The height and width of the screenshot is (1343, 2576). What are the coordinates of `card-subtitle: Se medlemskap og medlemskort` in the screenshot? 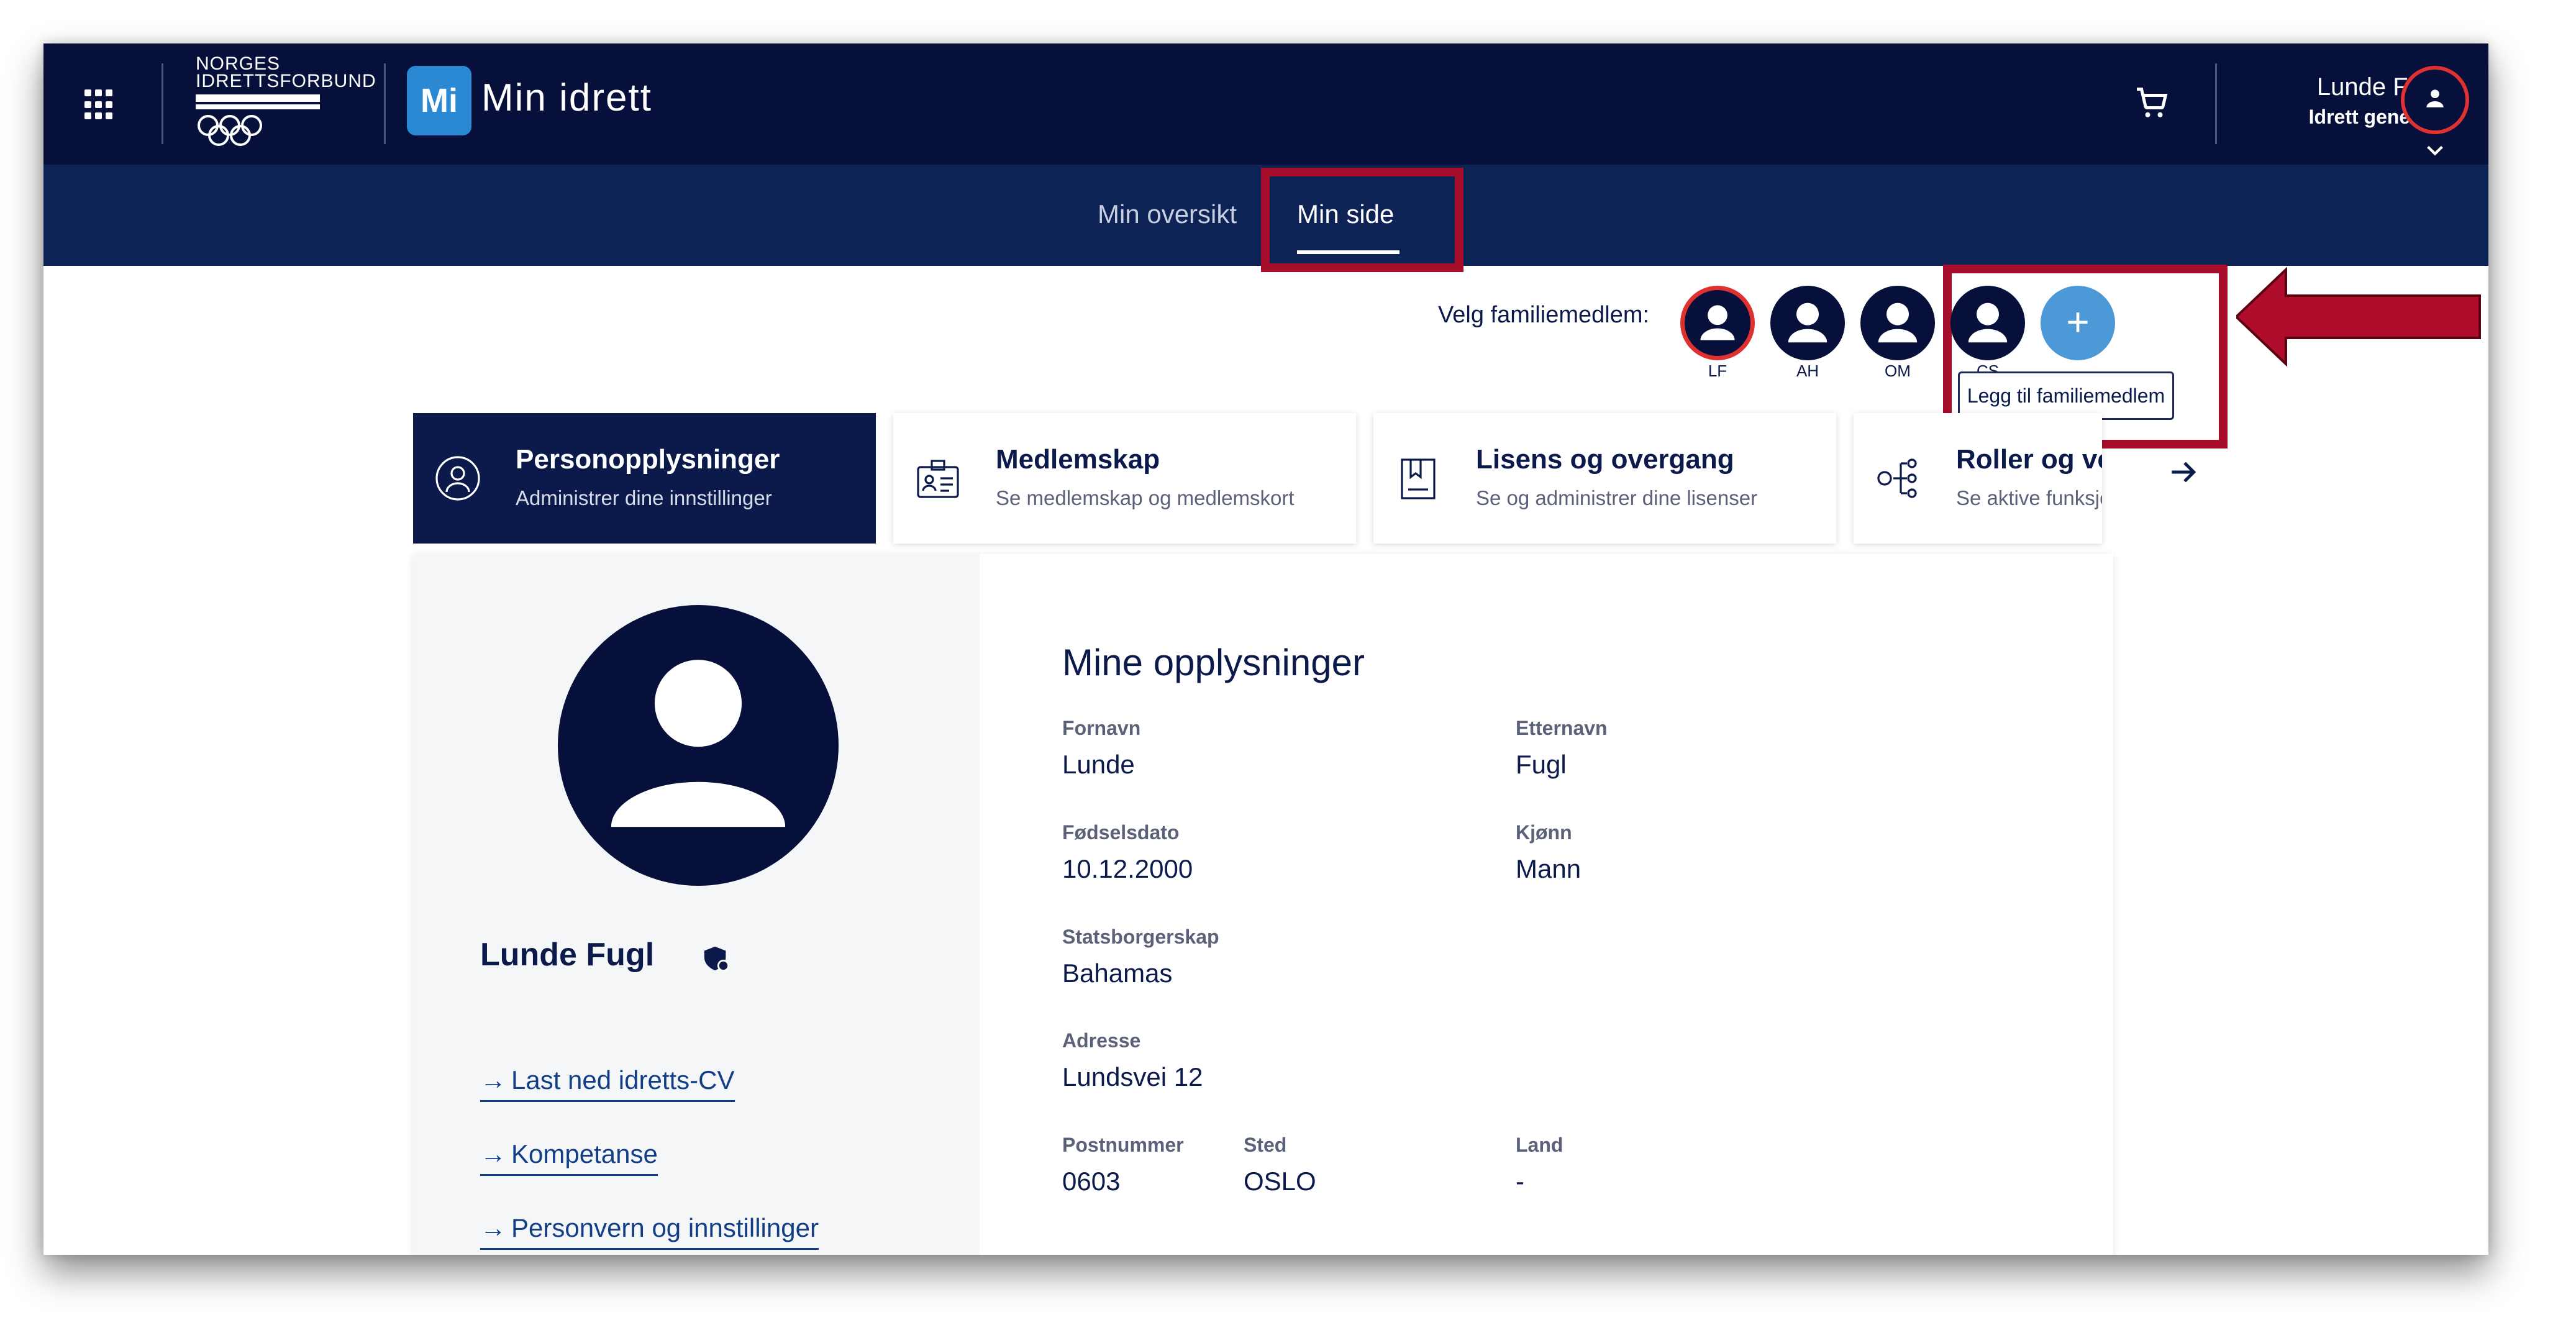 It's located at (1145, 497).